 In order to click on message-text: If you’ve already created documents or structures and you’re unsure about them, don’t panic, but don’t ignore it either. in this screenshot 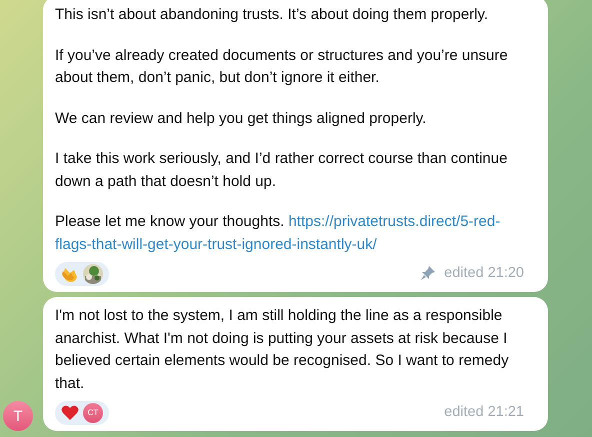, I will do `click(282, 67)`.